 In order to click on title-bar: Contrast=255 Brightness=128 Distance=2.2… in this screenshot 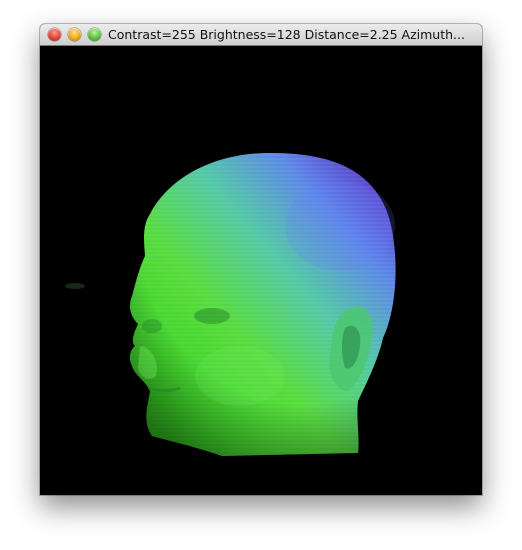, I will do `click(261, 35)`.